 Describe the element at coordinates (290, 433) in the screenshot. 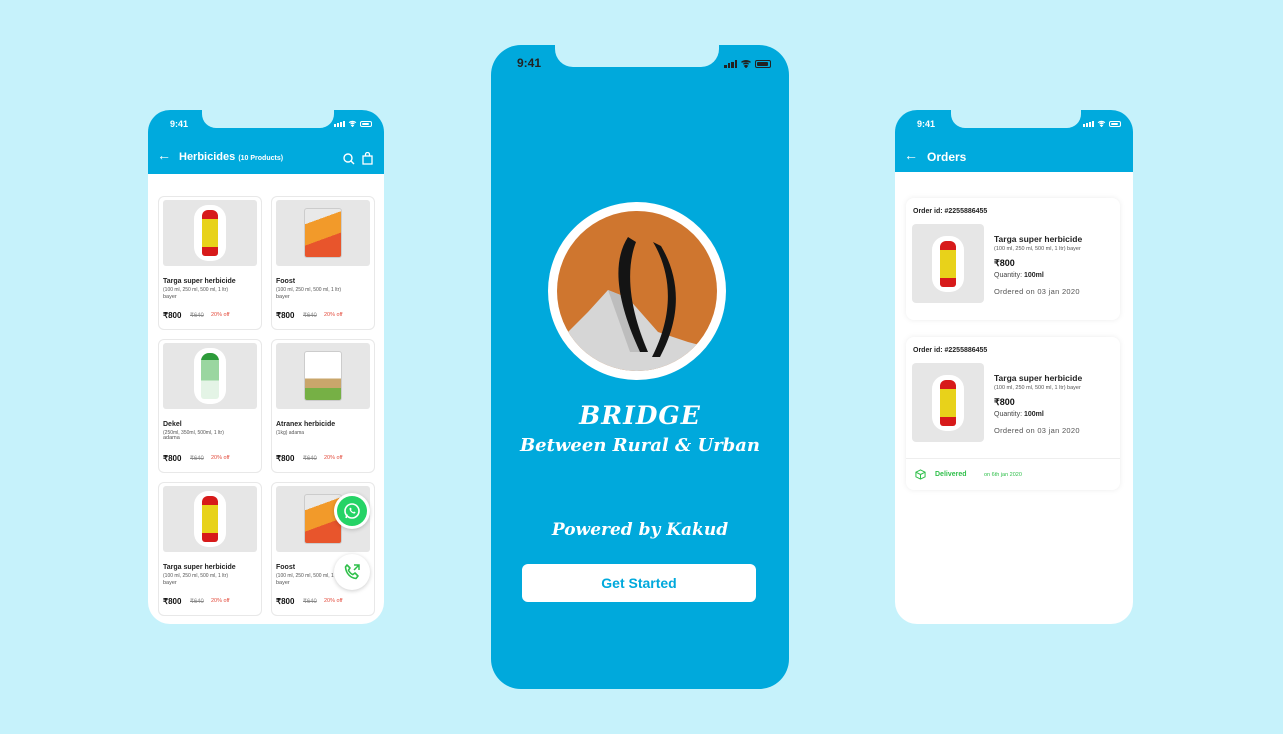

I see `product-variants: (1kg) adama` at that location.